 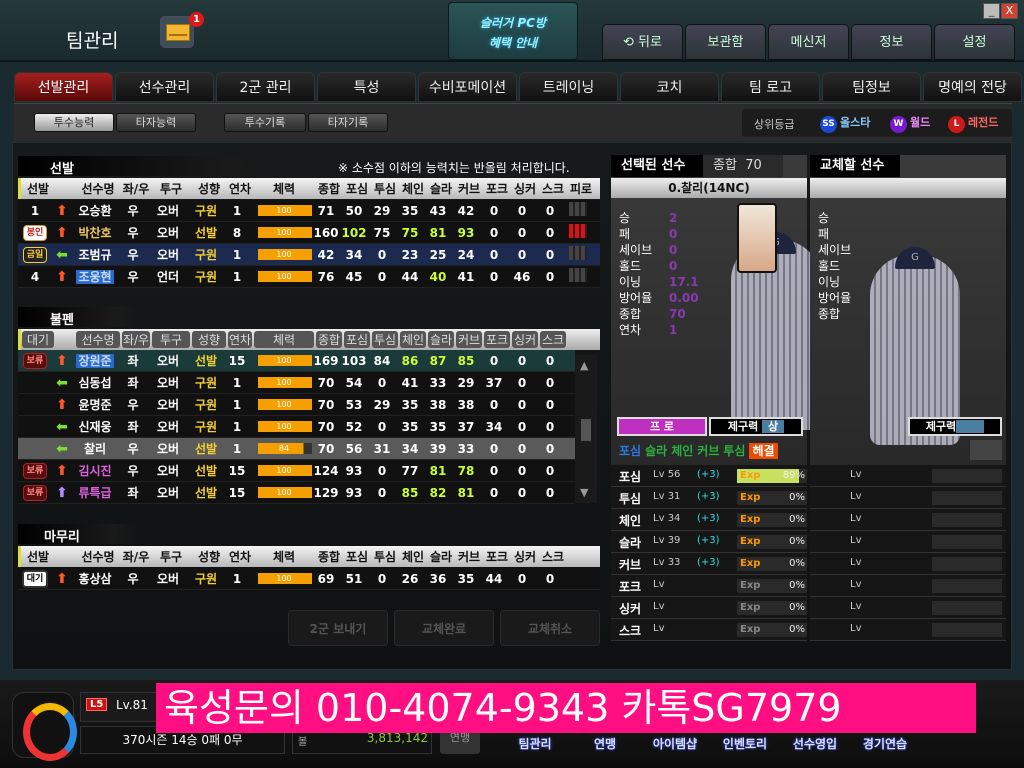 I want to click on table-row: 금일 ⬅ 조범규 우 오버 구원 1 100 42 34 0 23 25 24 0 0 0, so click(x=309, y=255).